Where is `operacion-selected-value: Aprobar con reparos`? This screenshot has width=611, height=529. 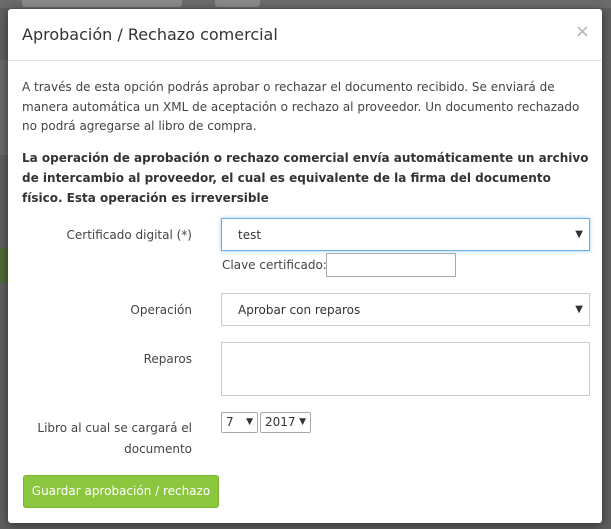
operacion-selected-value: Aprobar con reparos is located at coordinates (299, 310).